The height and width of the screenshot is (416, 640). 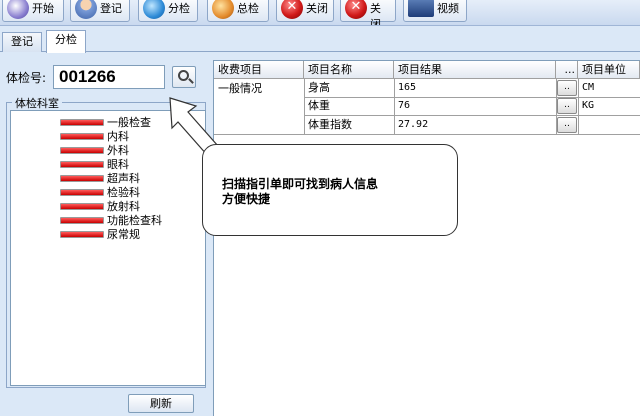 What do you see at coordinates (248, 8) in the screenshot?
I see `summary-label: 总检` at bounding box center [248, 8].